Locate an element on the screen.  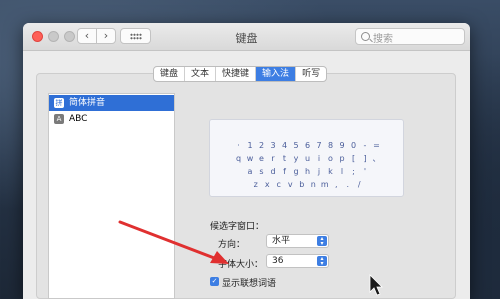
search-icon is located at coordinates (365, 36).